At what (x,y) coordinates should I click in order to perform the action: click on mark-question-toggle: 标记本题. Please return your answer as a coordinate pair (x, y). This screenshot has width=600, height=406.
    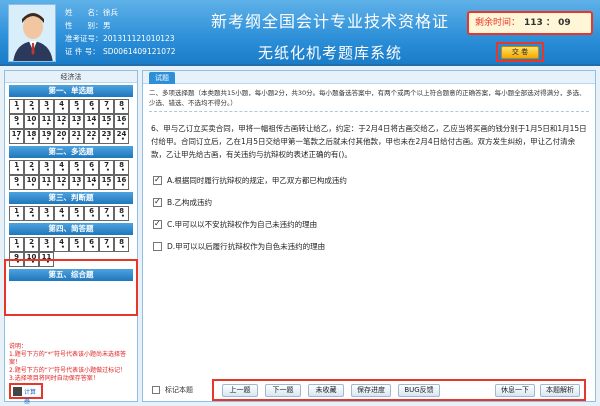
    Looking at the image, I should click on (172, 390).